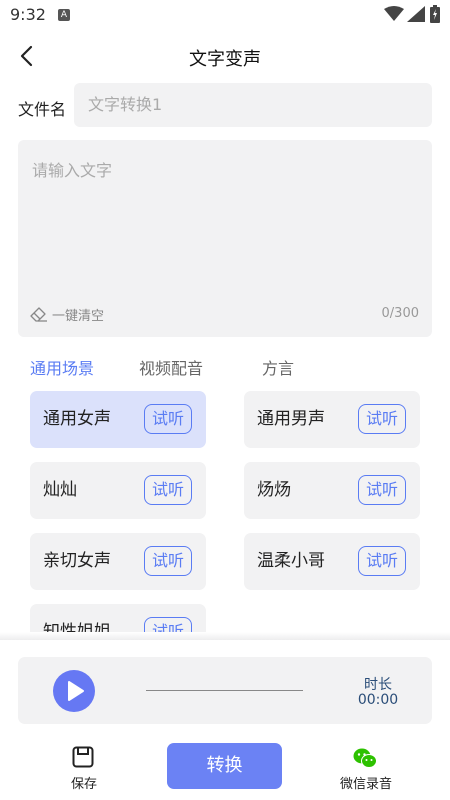 The image size is (450, 800). I want to click on voice-card-yangyang: 炀炀 试听, so click(332, 490).